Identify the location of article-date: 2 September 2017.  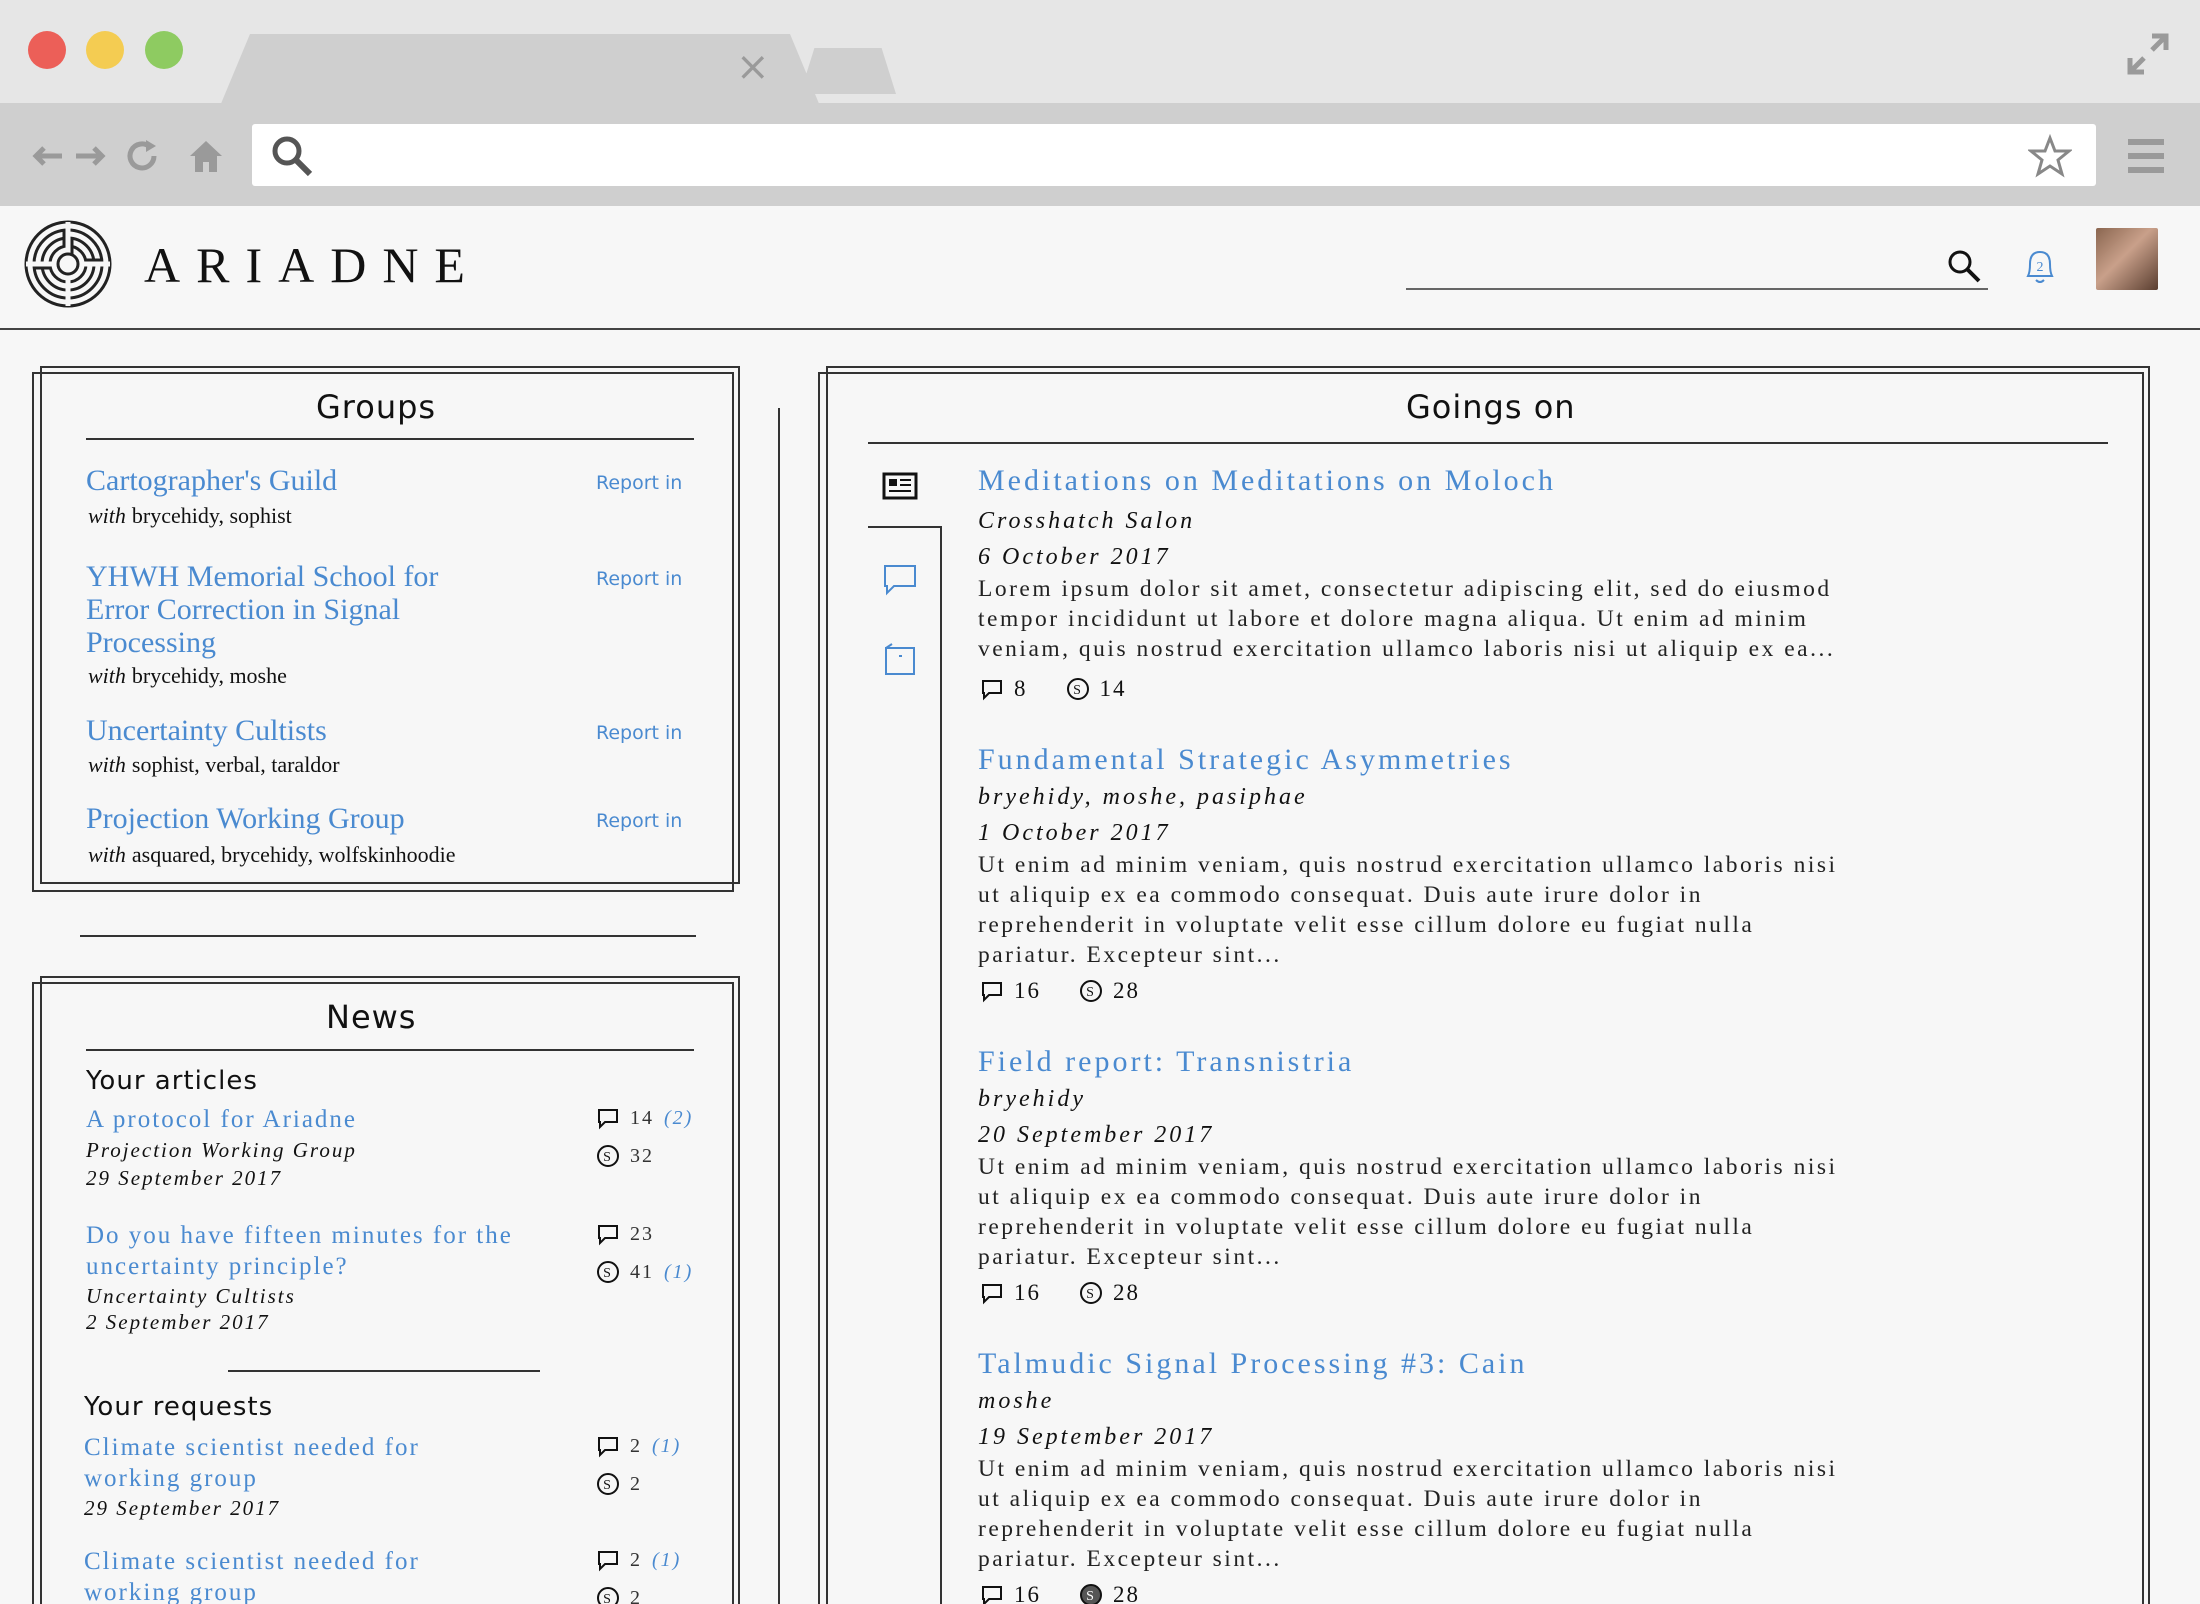
(178, 1322).